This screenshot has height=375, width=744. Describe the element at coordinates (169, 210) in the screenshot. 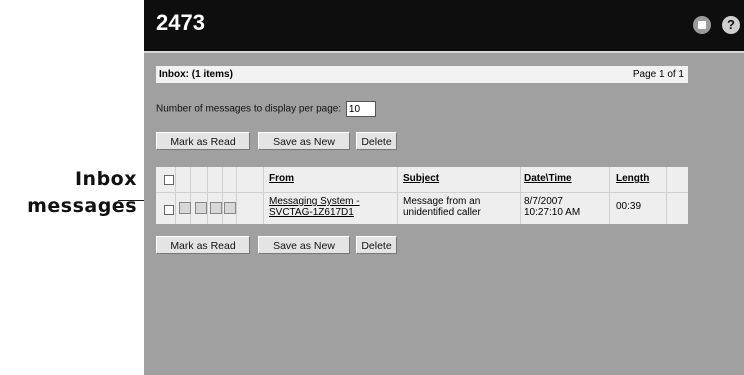

I see `message-checkbox` at that location.